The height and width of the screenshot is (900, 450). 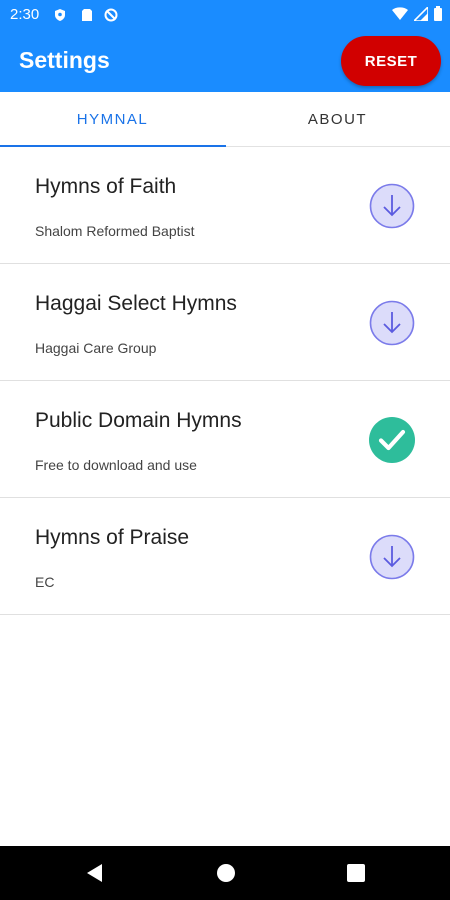 I want to click on shield-icon, so click(x=60, y=15).